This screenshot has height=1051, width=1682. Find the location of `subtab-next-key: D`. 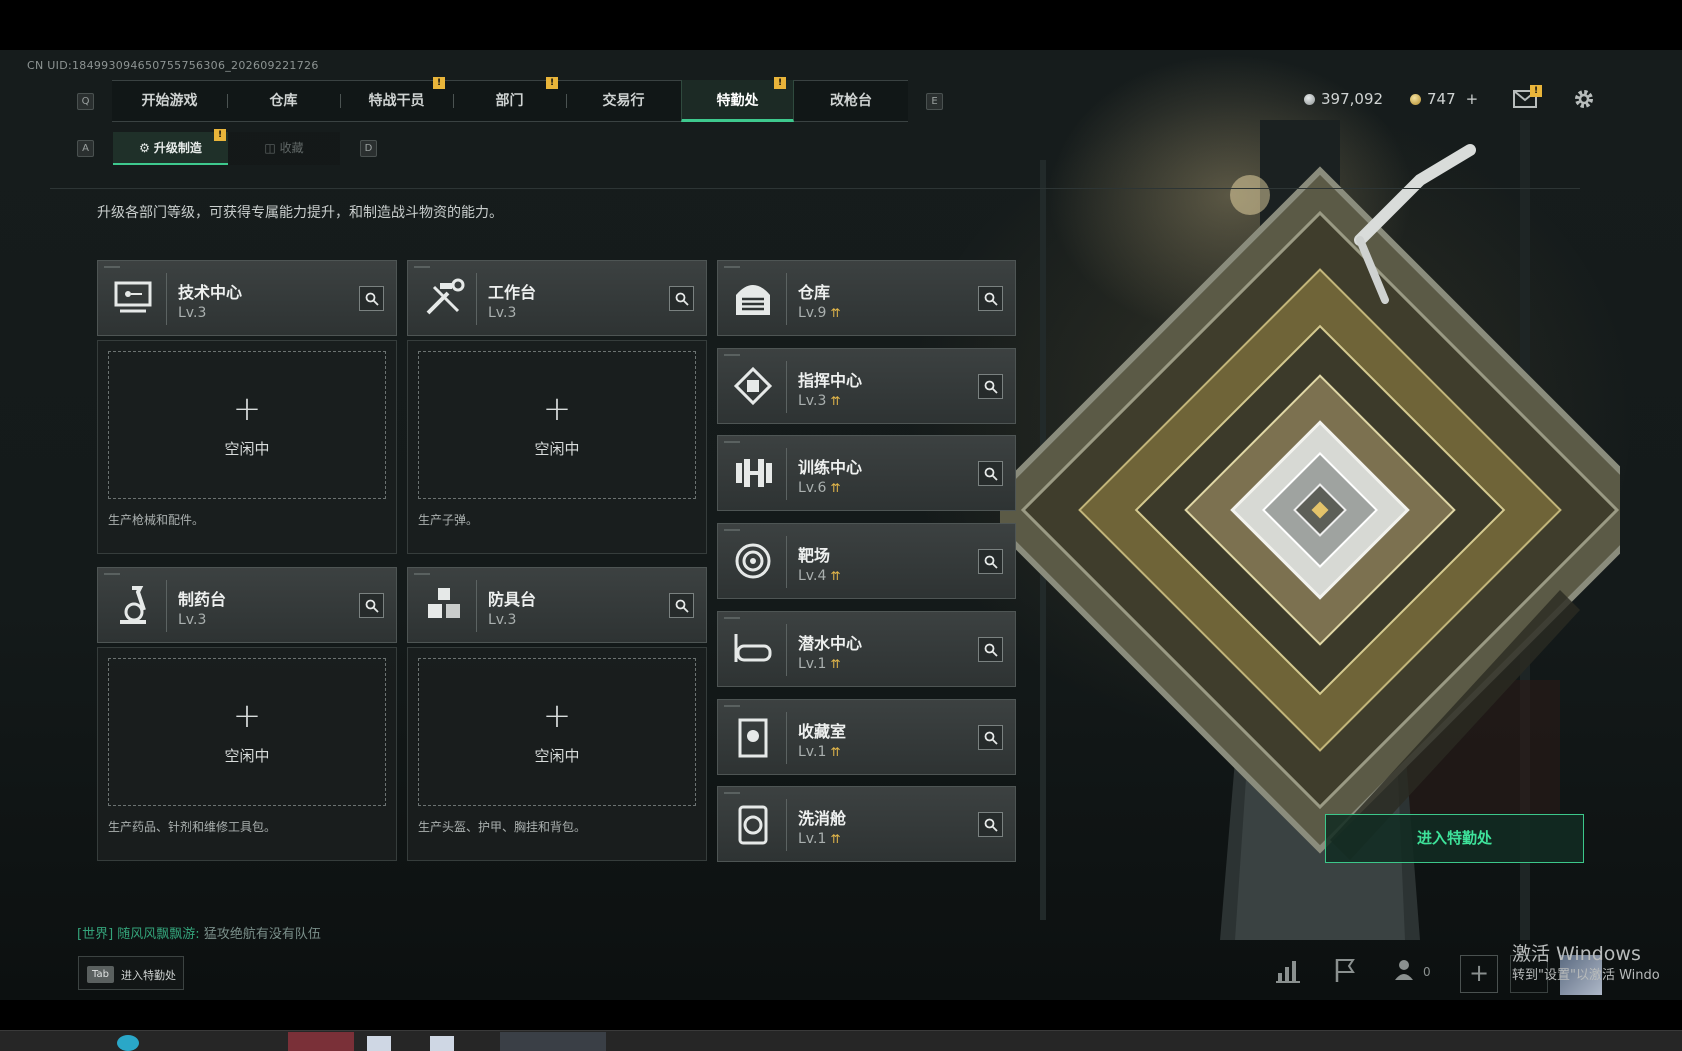

subtab-next-key: D is located at coordinates (368, 148).